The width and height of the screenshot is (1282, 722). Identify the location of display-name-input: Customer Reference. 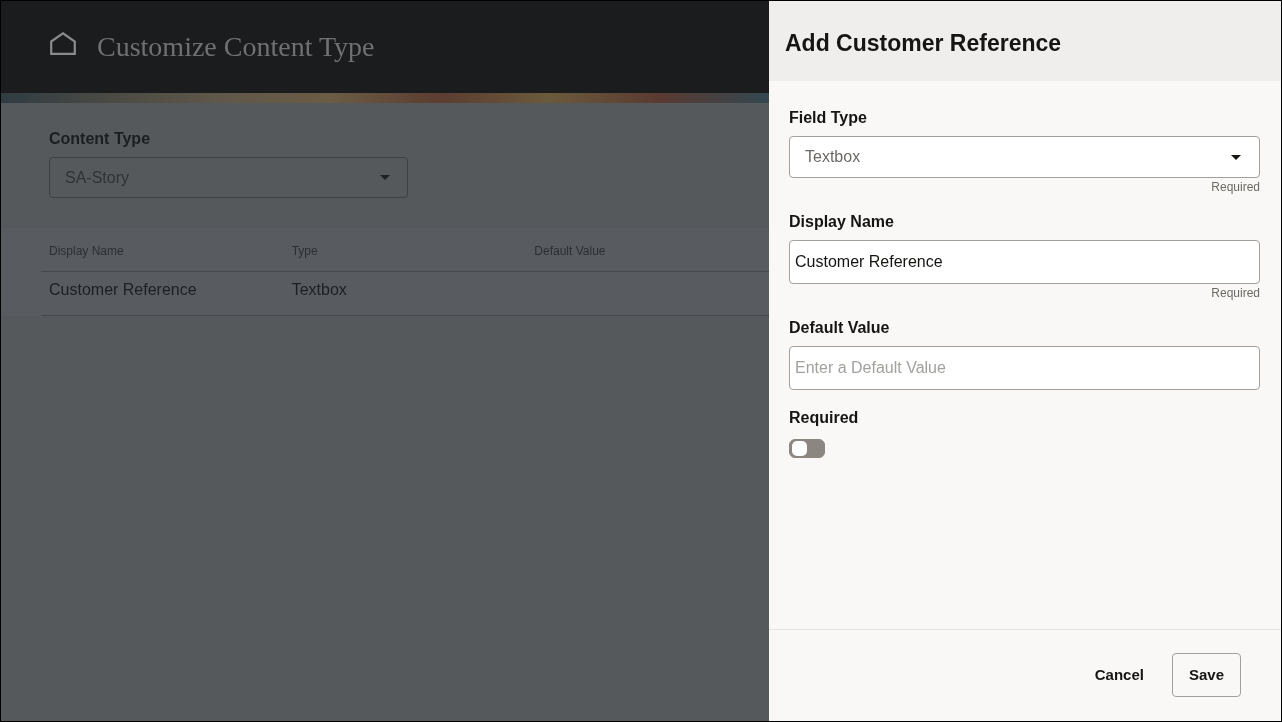
(1024, 262).